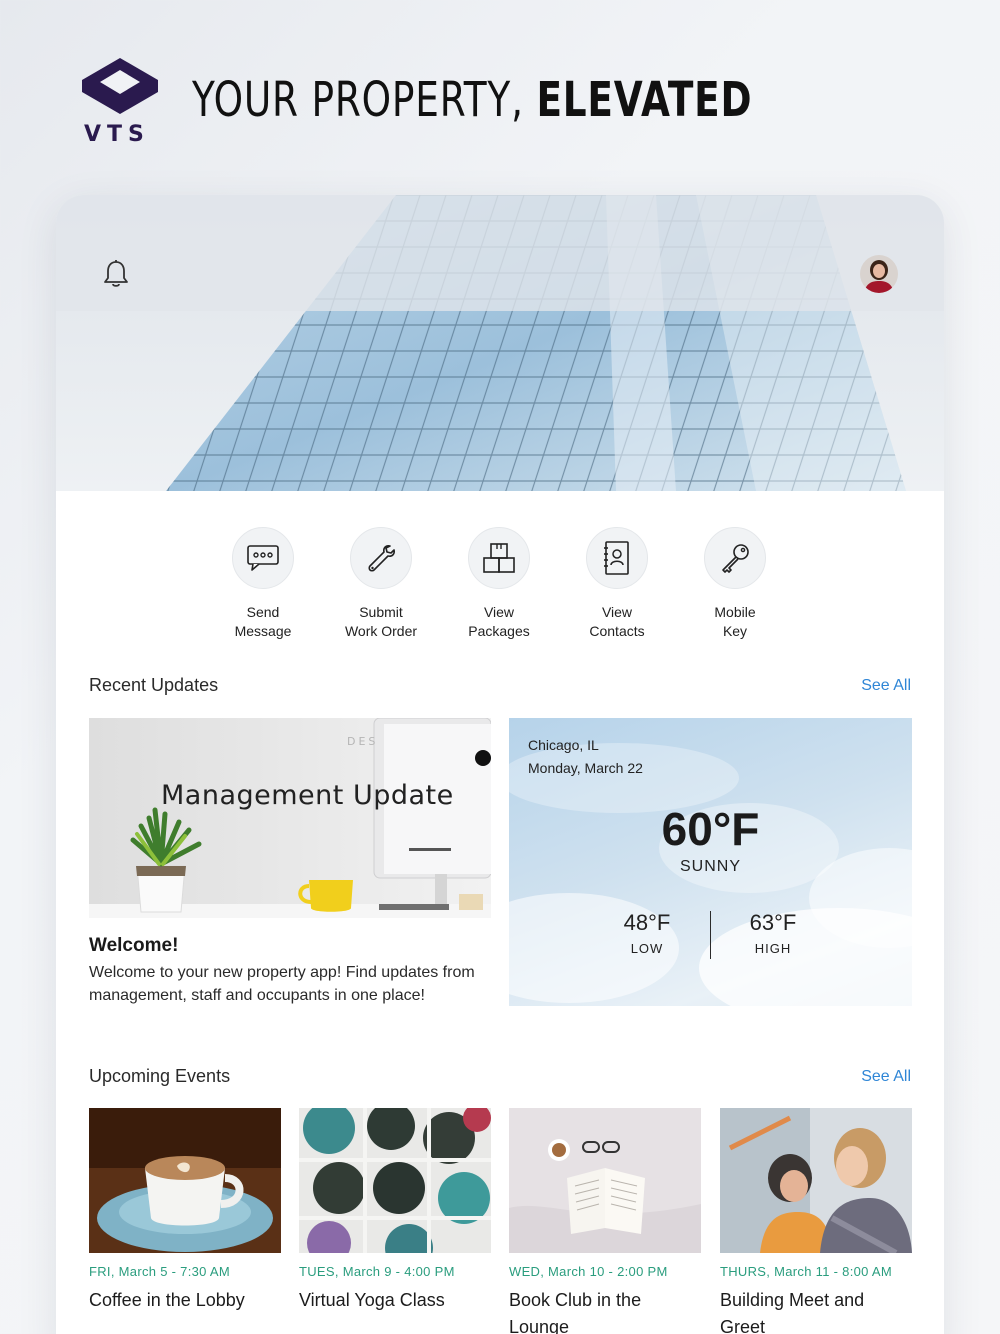  Describe the element at coordinates (185, 1180) in the screenshot. I see `coffee-cup-image` at that location.